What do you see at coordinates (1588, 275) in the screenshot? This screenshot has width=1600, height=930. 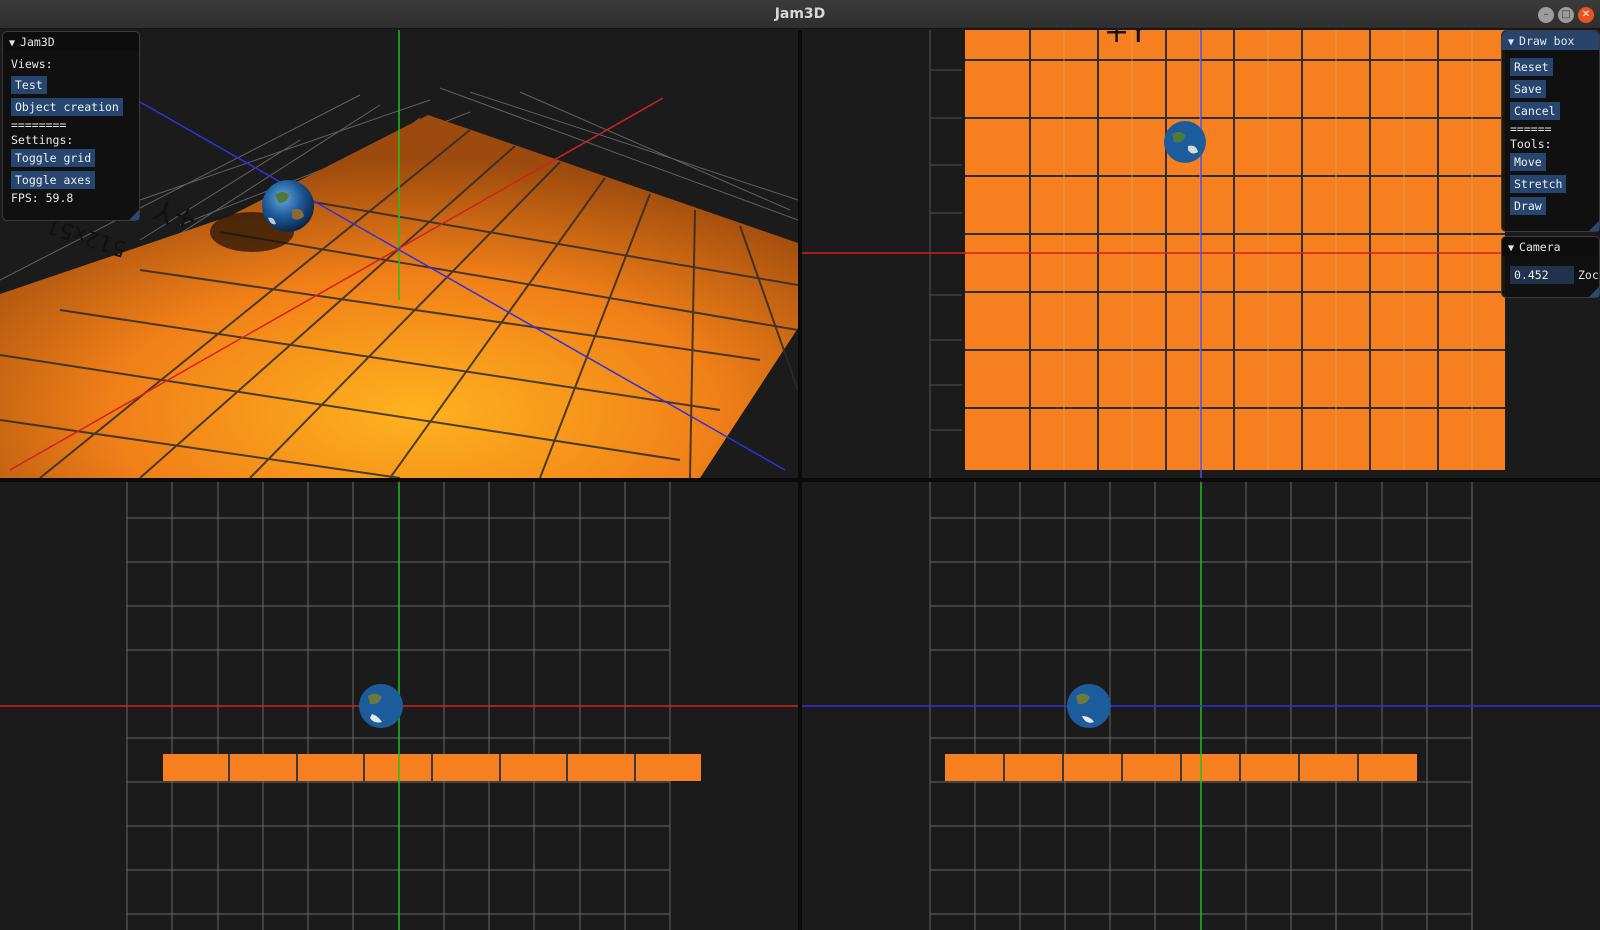 I see `zoom-label: Zoc` at bounding box center [1588, 275].